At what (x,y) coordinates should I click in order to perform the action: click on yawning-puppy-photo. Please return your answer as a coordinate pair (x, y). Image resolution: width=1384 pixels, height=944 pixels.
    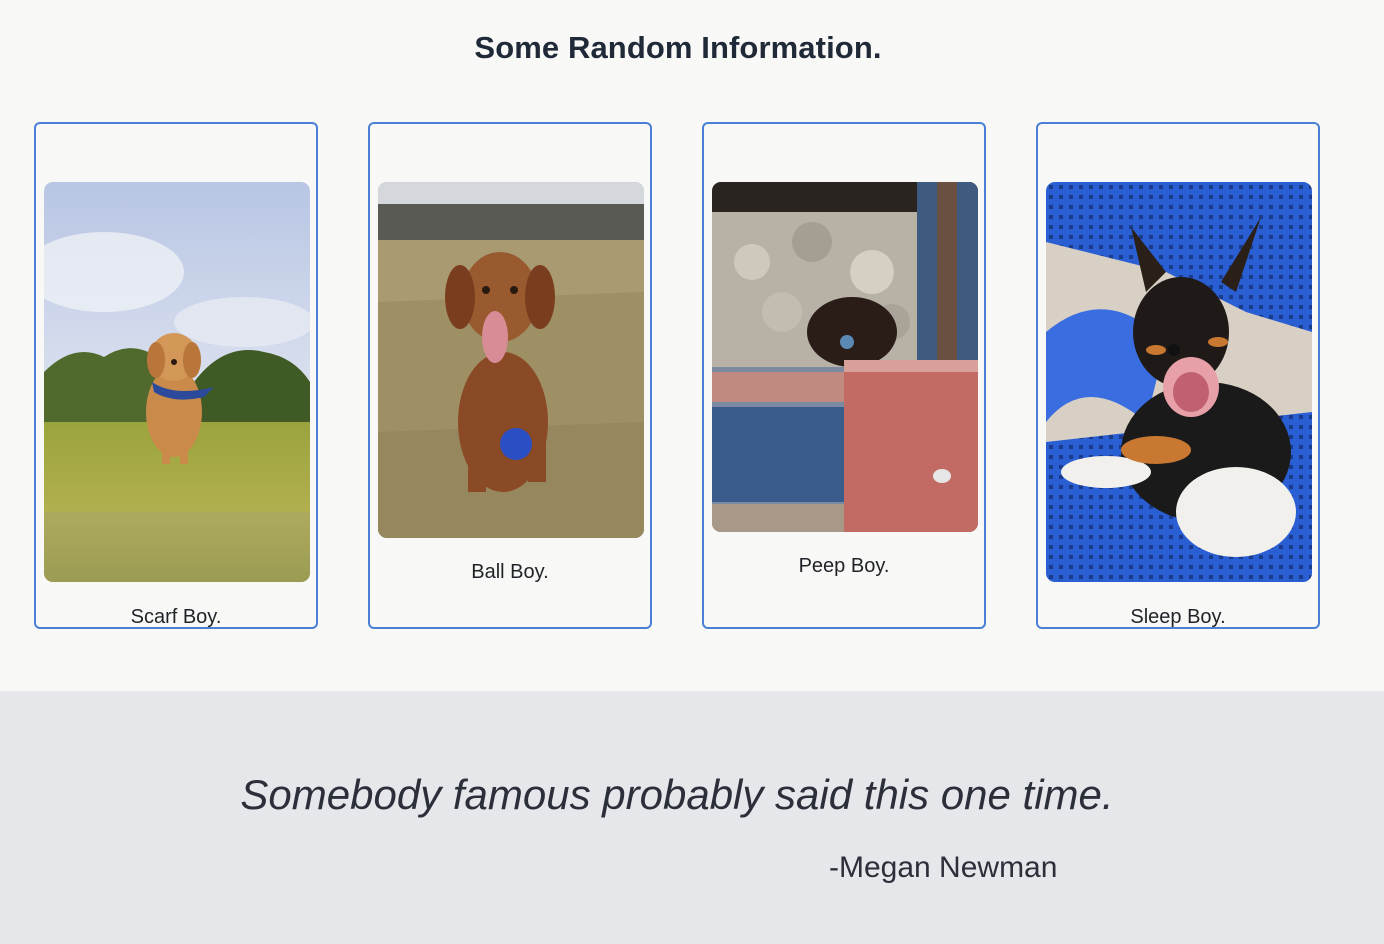
    Looking at the image, I should click on (1179, 382).